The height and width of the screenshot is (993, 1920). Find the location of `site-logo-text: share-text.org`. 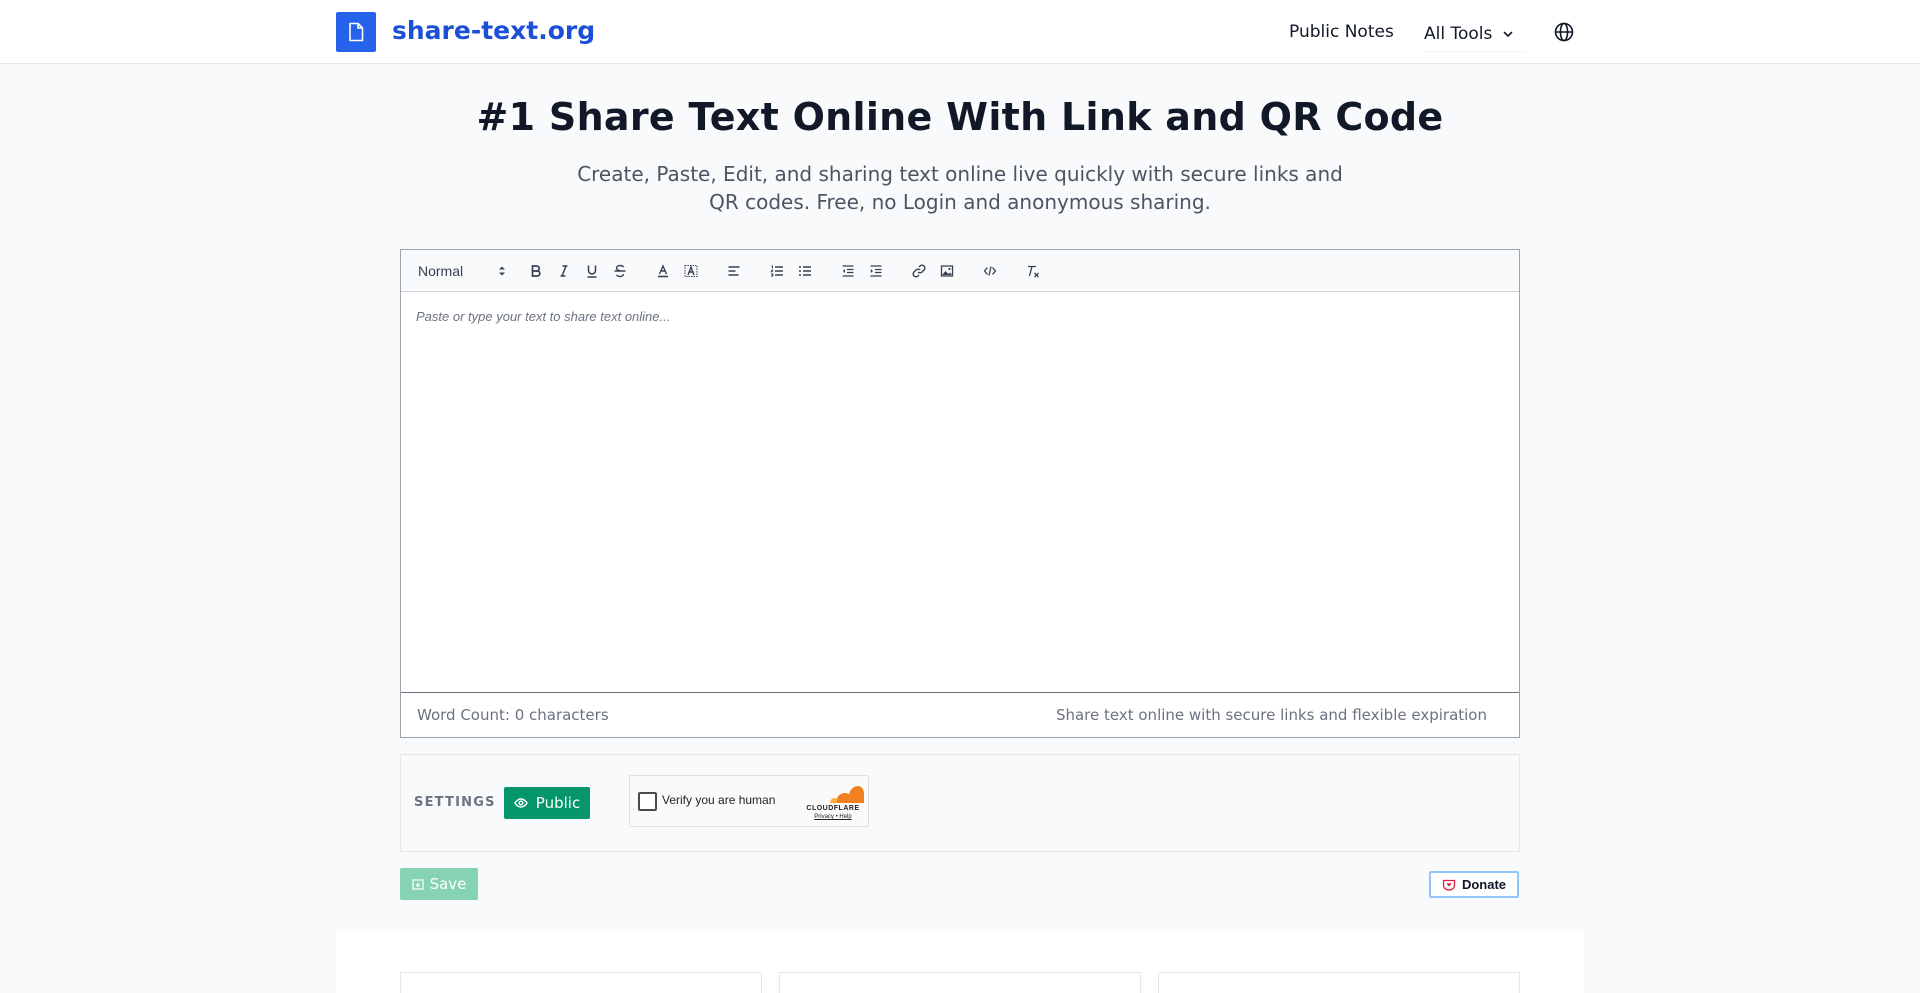

site-logo-text: share-text.org is located at coordinates (493, 31).